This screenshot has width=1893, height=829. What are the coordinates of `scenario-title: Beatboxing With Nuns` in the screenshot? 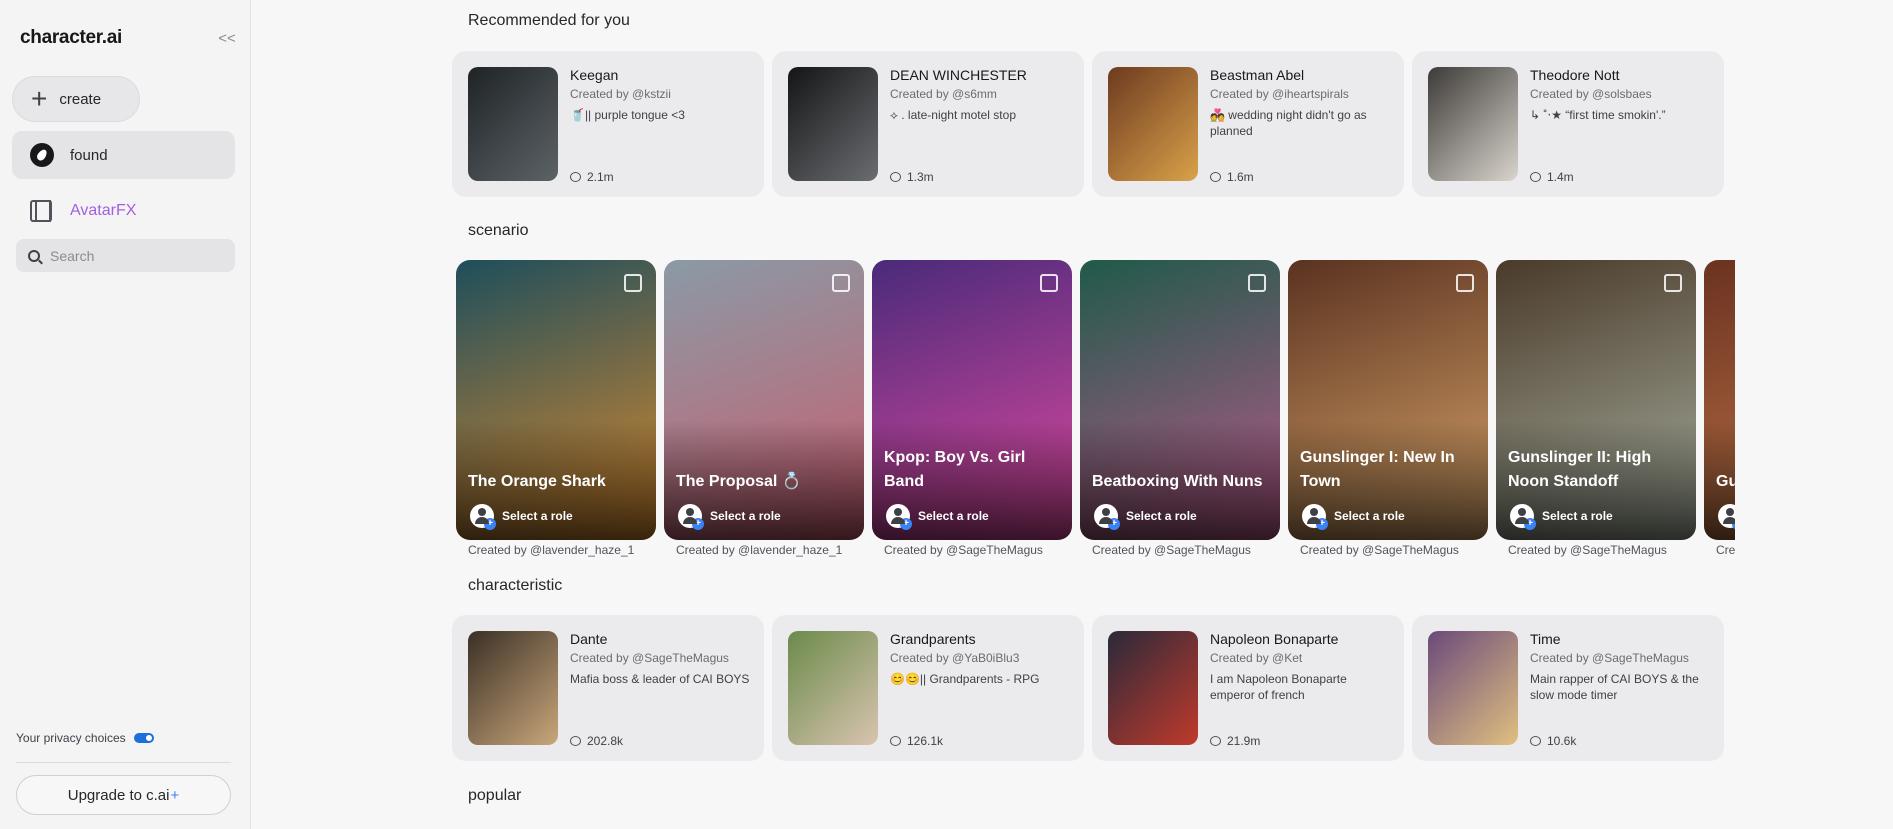 It's located at (1177, 481).